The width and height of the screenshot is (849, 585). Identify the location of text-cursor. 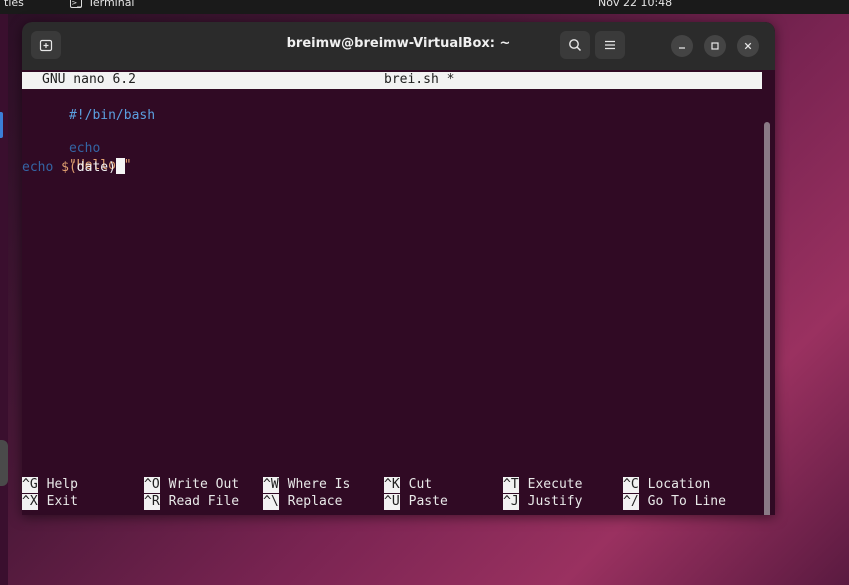
(120, 166).